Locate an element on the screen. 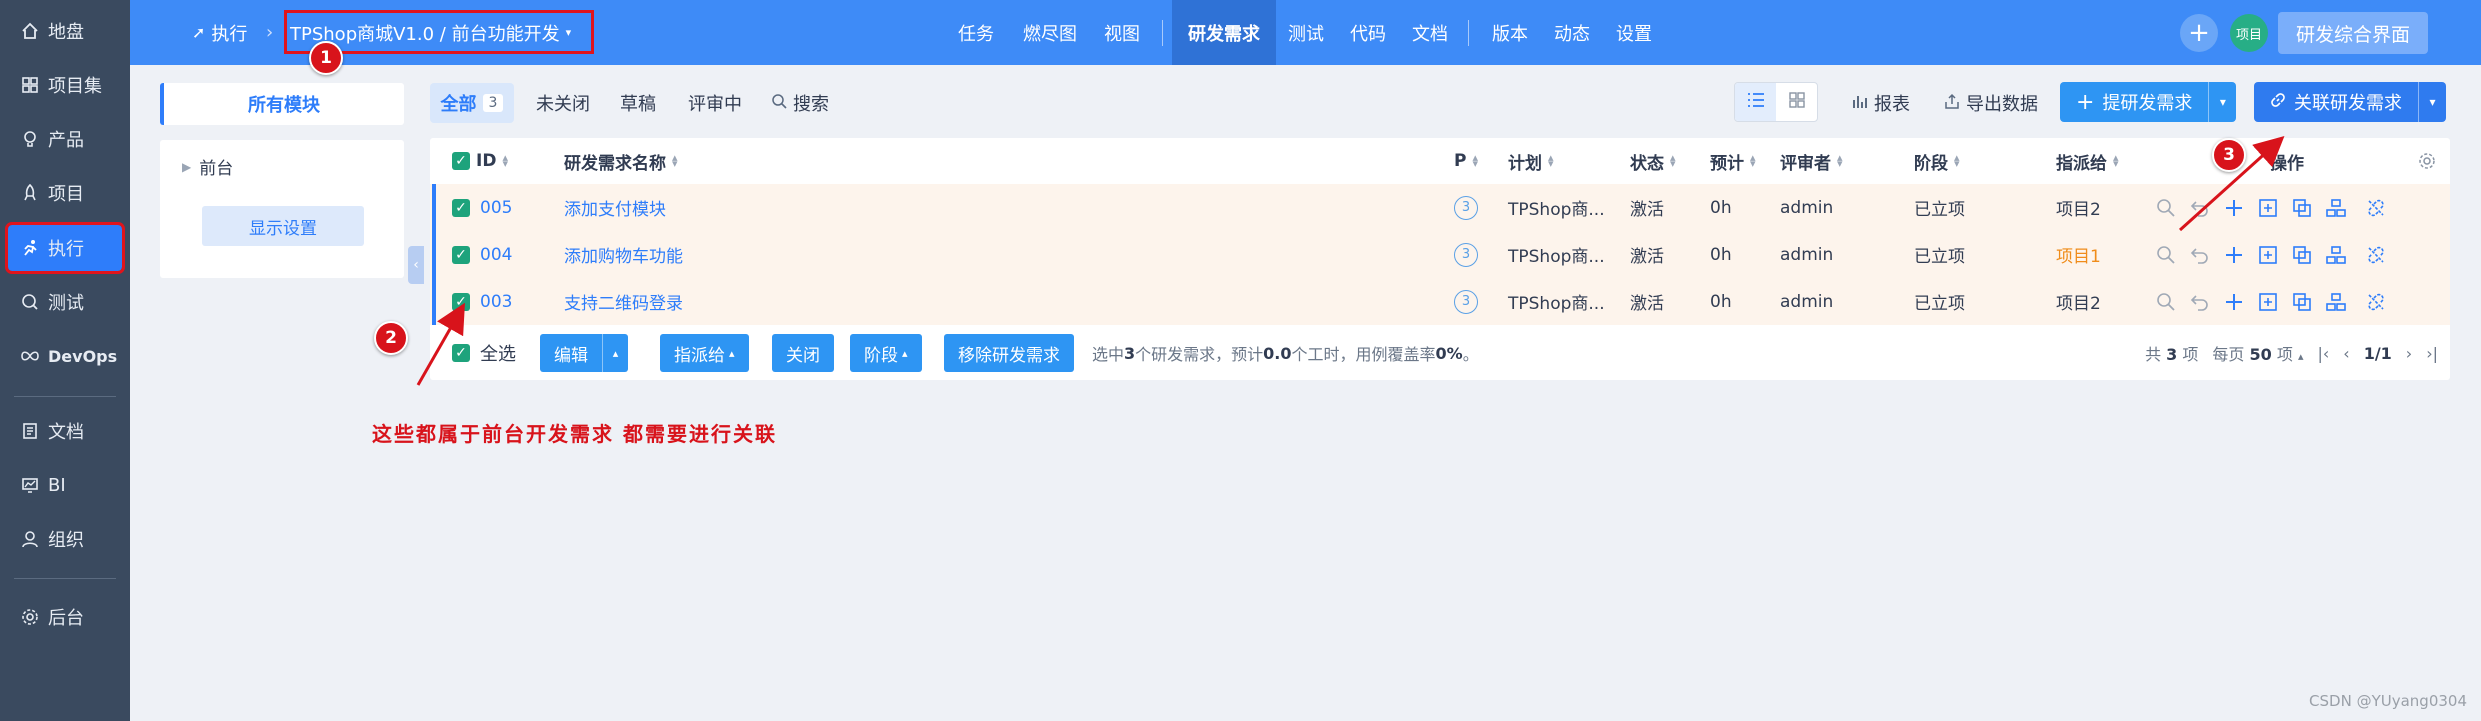 The height and width of the screenshot is (721, 2481). story-id-link: 005 is located at coordinates (496, 207).